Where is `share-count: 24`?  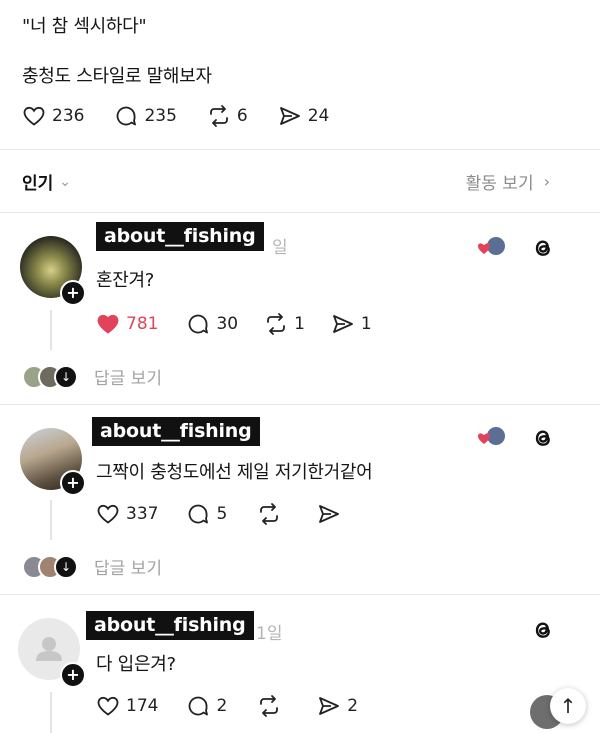
share-count: 24 is located at coordinates (318, 116).